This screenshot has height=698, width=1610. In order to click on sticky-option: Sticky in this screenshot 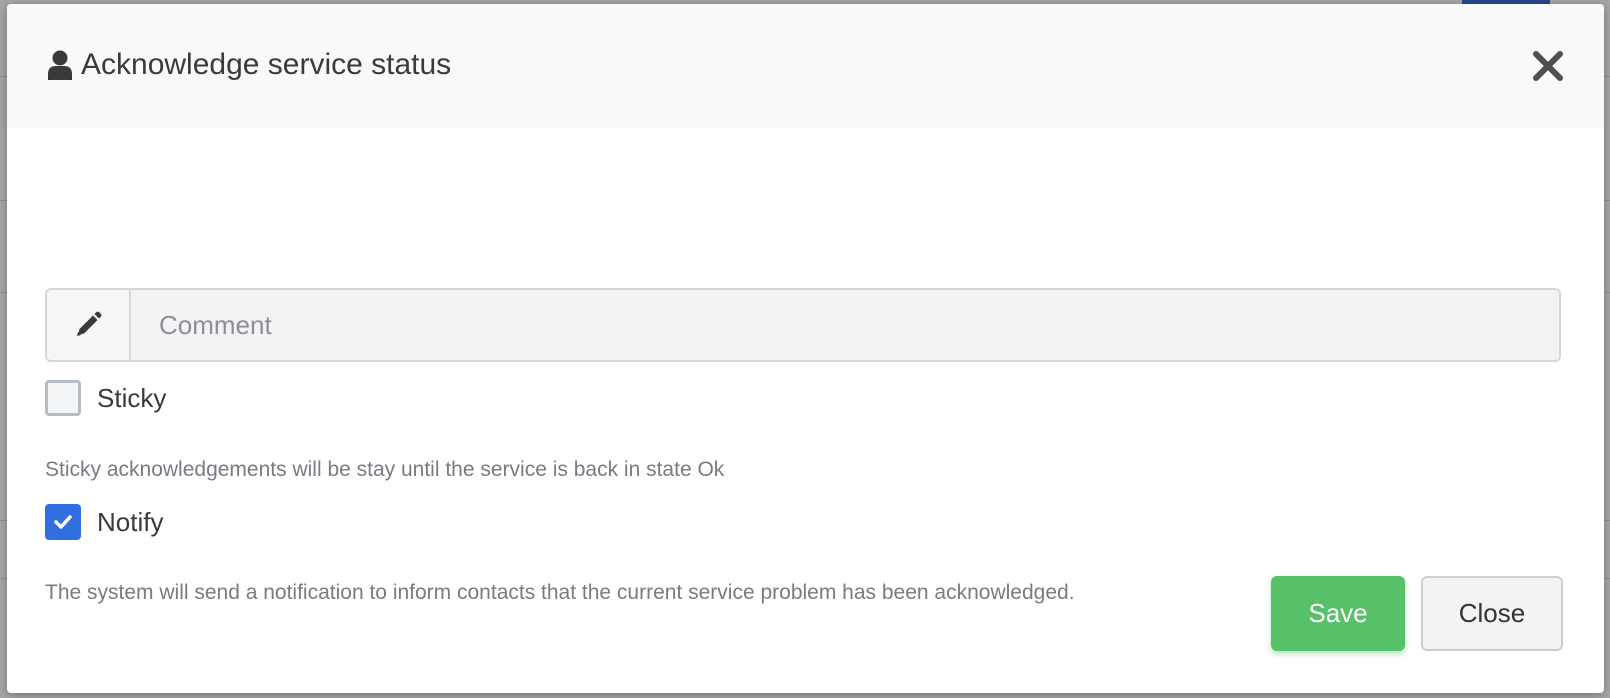, I will do `click(105, 398)`.